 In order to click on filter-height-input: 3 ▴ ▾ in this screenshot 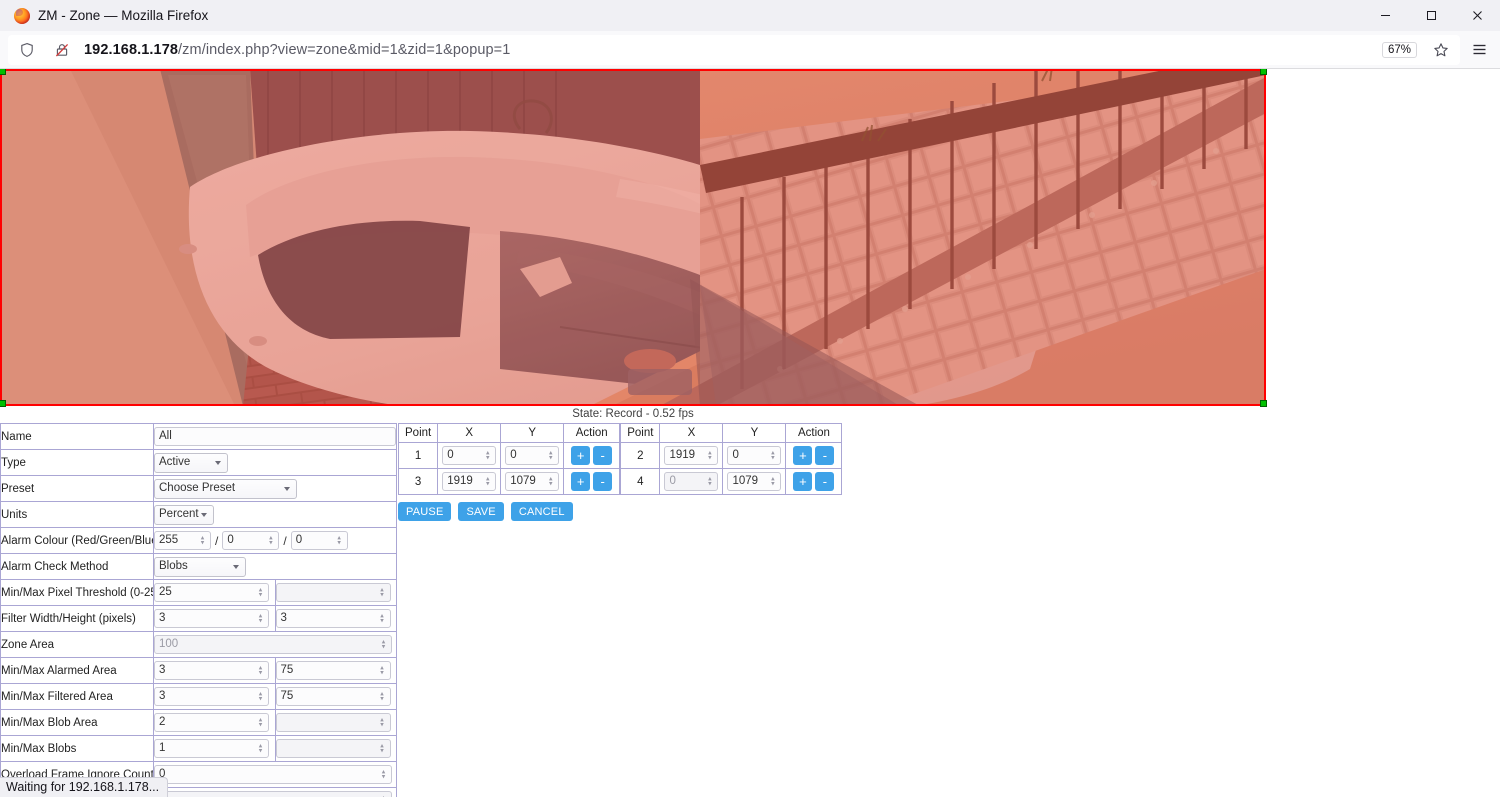, I will do `click(333, 618)`.